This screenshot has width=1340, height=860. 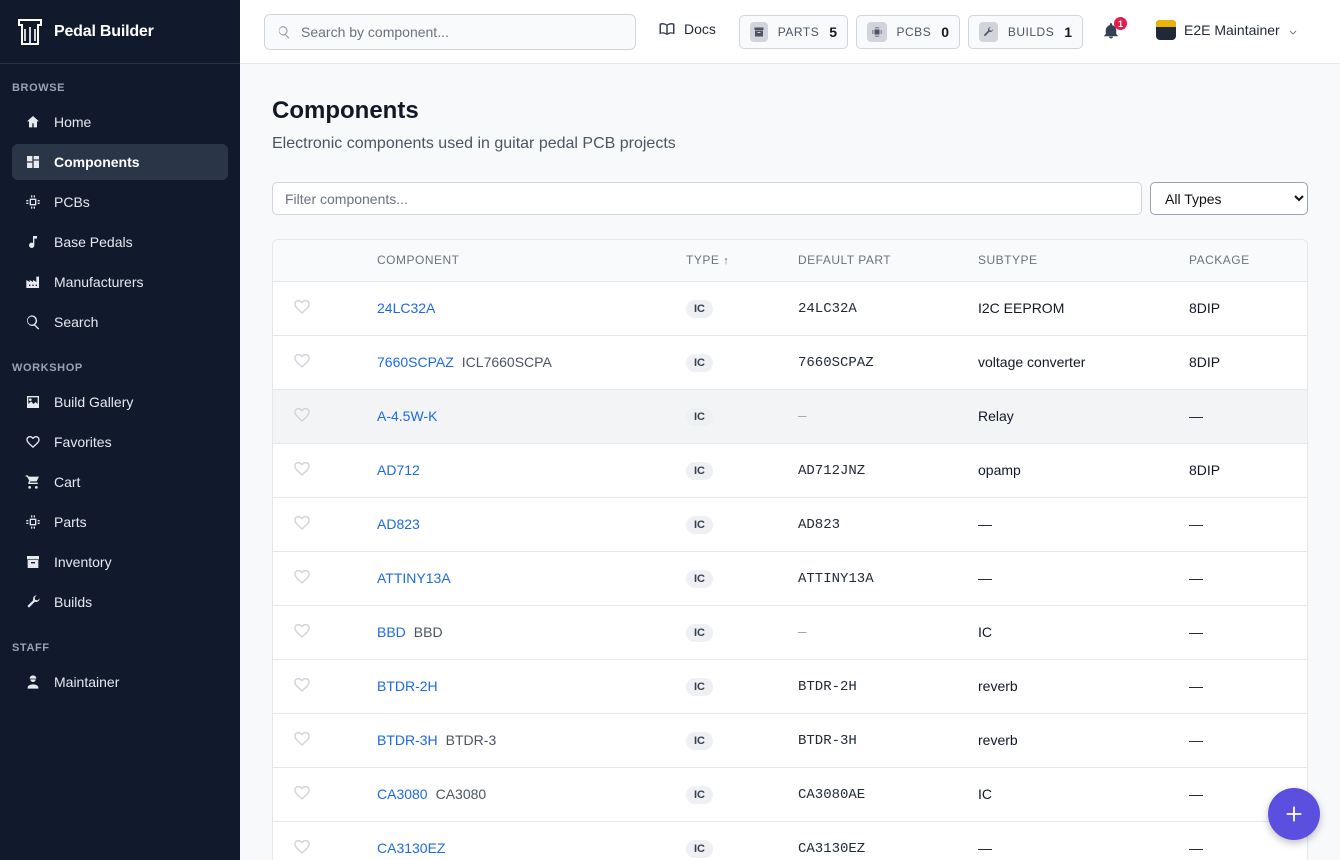 What do you see at coordinates (687, 29) in the screenshot?
I see `docs-link: Docs` at bounding box center [687, 29].